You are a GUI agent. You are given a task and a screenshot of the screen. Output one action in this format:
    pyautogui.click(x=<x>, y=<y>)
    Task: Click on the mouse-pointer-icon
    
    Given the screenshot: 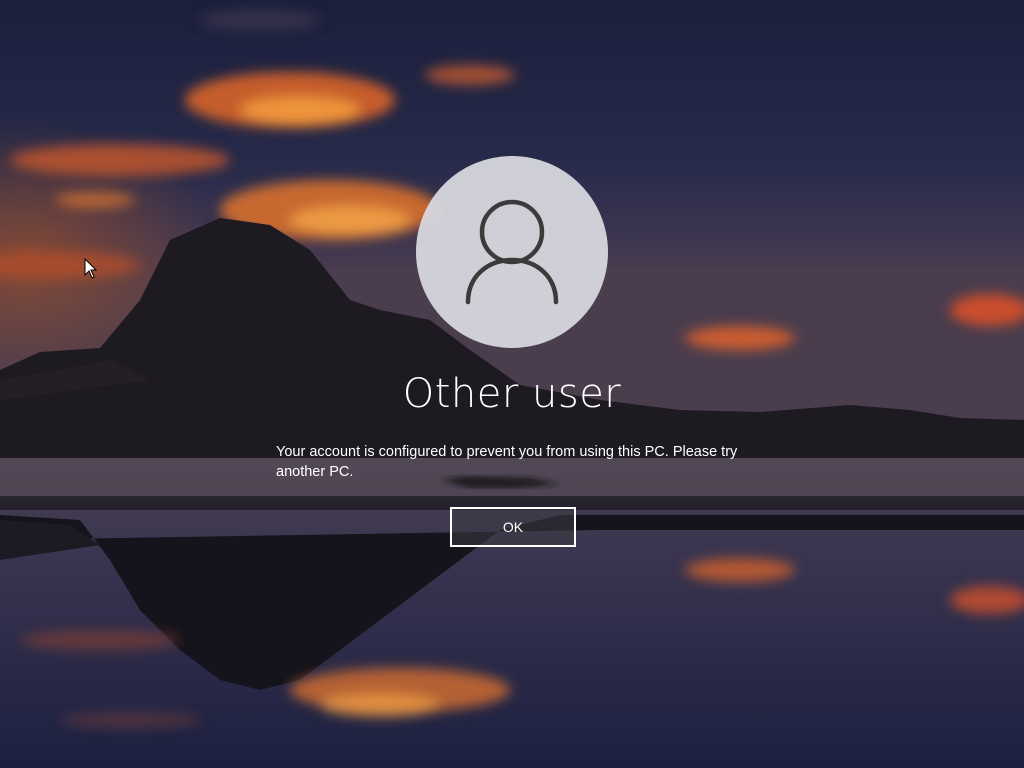 What is the action you would take?
    pyautogui.click(x=91, y=268)
    